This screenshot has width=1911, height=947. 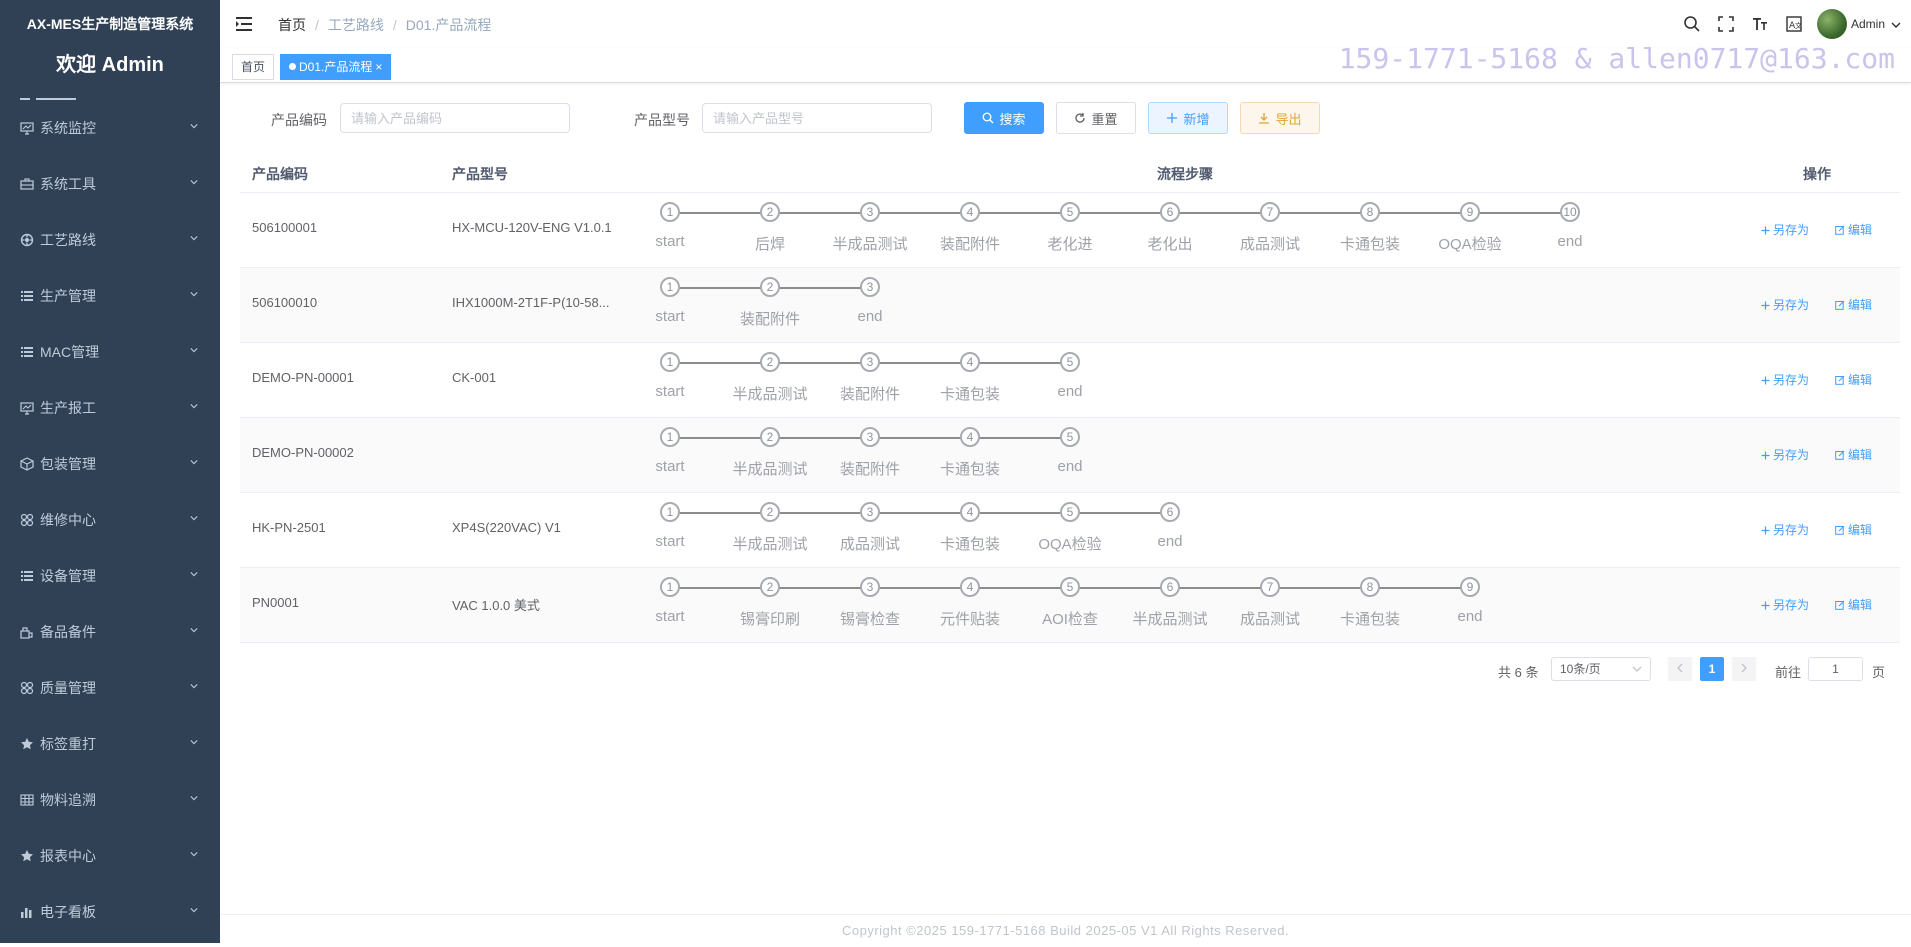 I want to click on breadcrumb-current: D01.产品流程, so click(x=448, y=25).